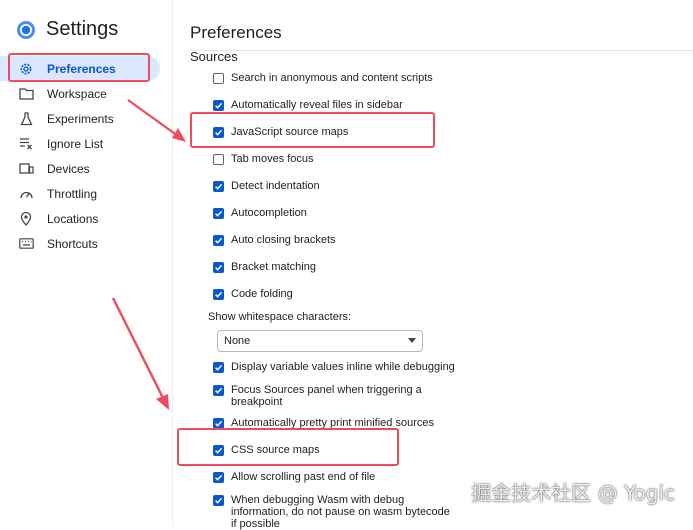  I want to click on setting-label: Automatically reveal files in sidebar, so click(317, 105).